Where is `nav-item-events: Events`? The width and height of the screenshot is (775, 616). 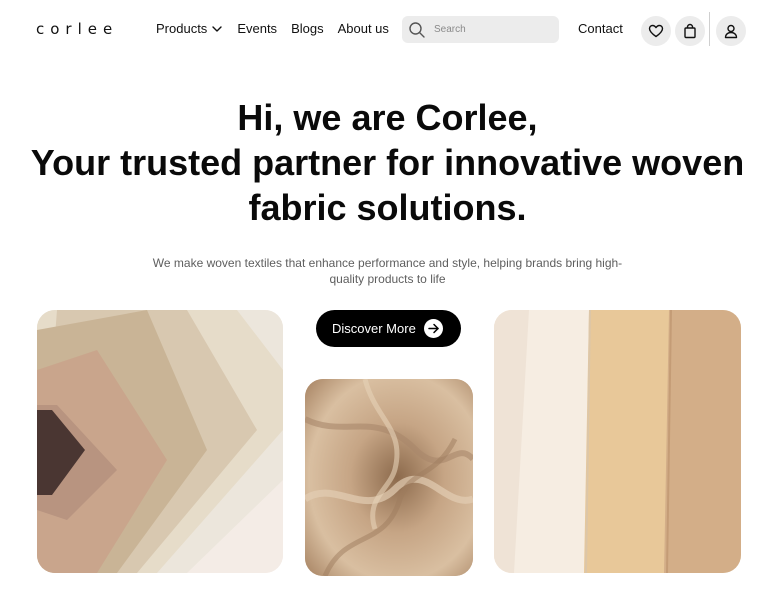 nav-item-events: Events is located at coordinates (257, 28).